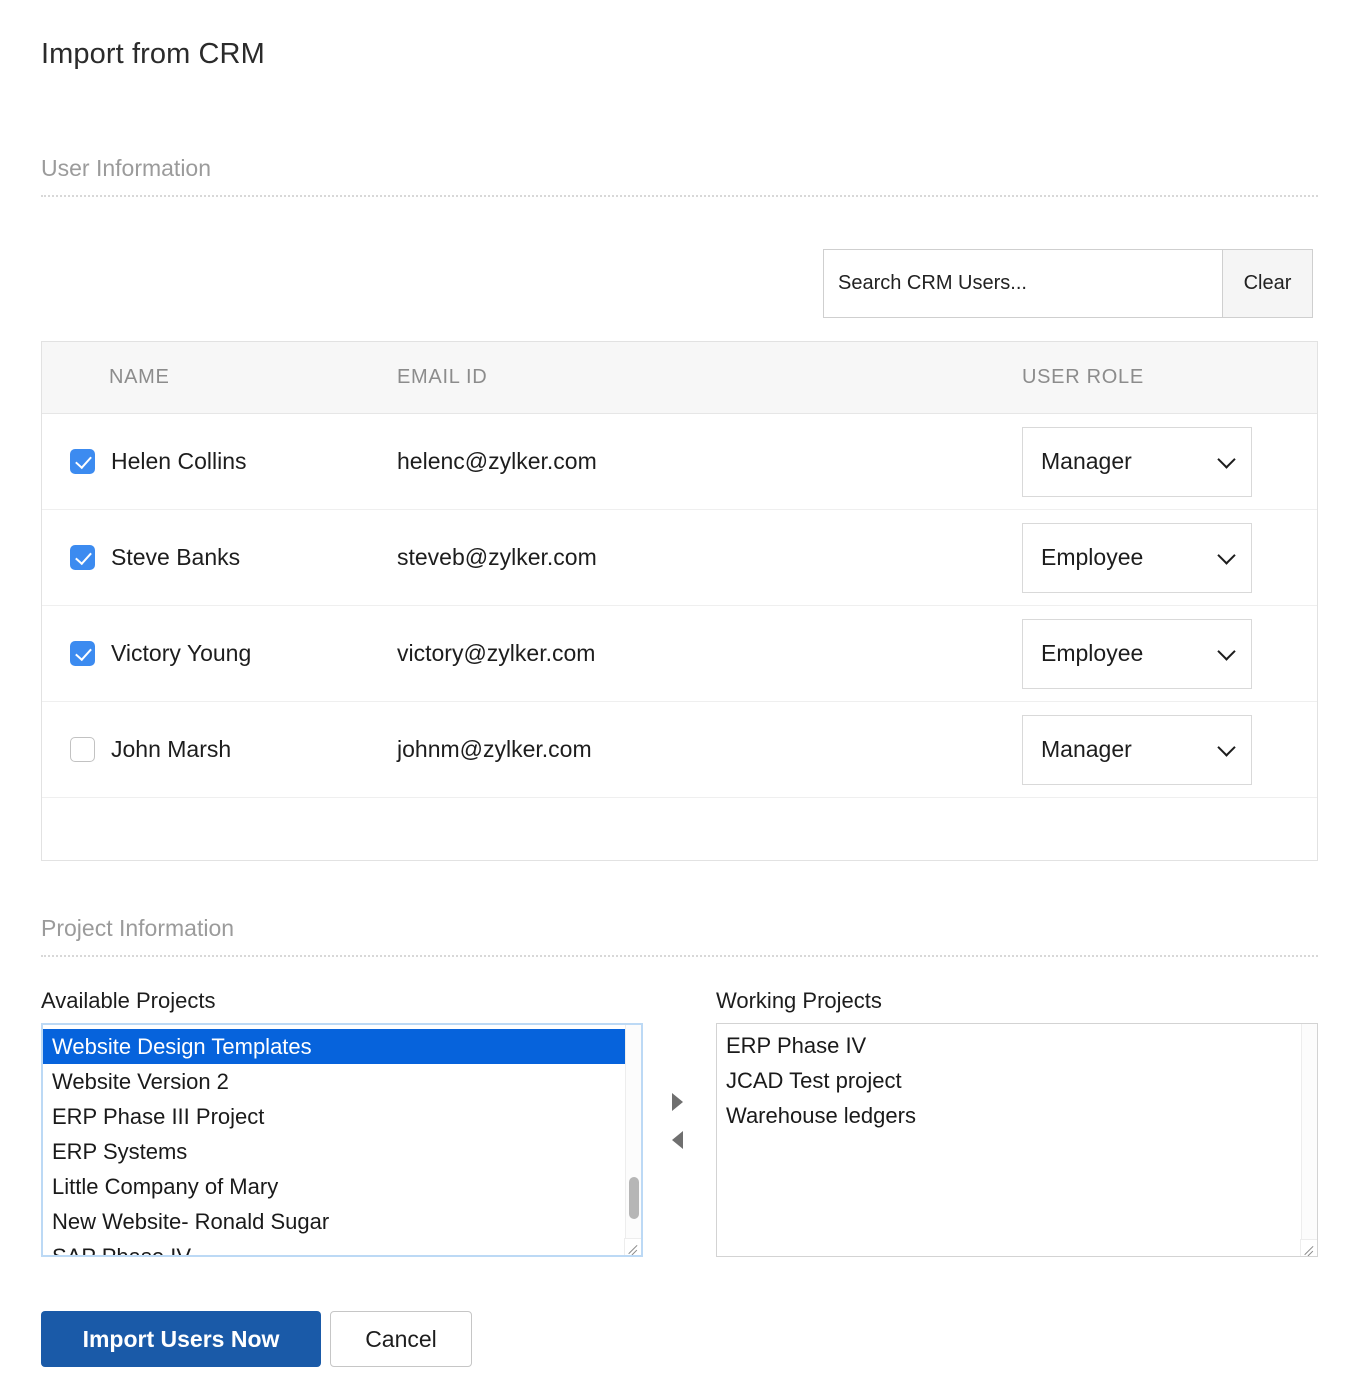  Describe the element at coordinates (128, 1000) in the screenshot. I see `available-projects-label: Available Projects` at that location.